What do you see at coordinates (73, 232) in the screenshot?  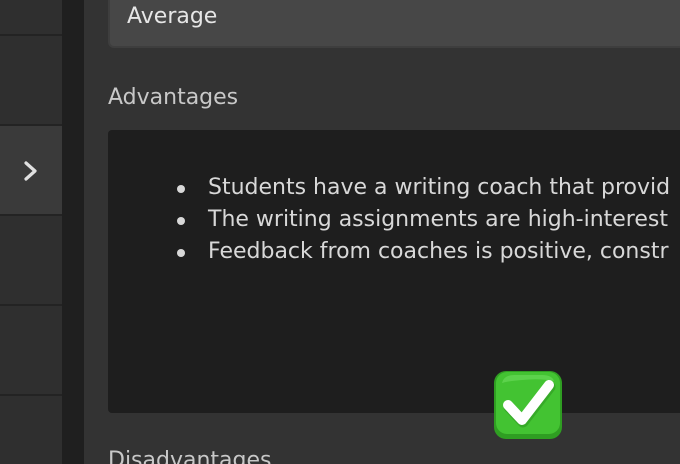 I see `panel-divider` at bounding box center [73, 232].